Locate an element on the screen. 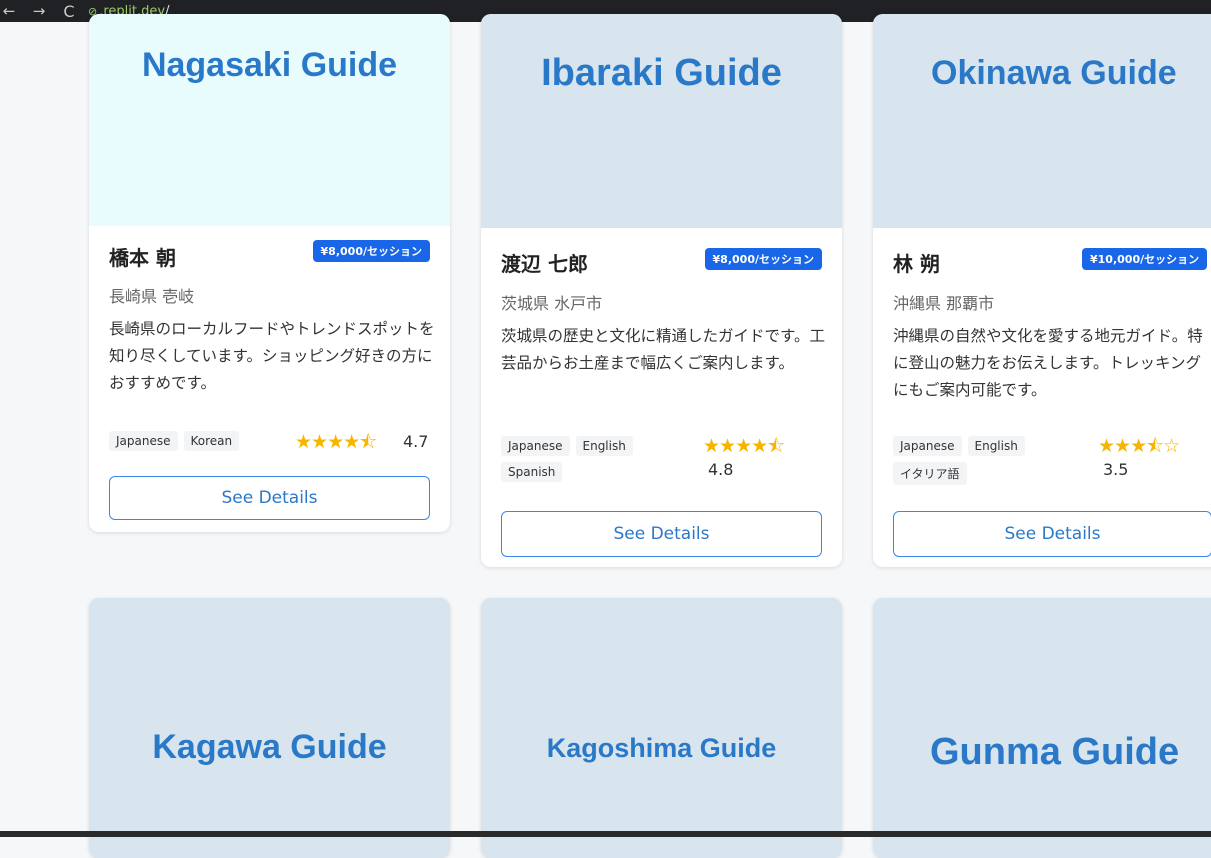 The height and width of the screenshot is (858, 1211). language-tag: イタリア語 is located at coordinates (930, 473).